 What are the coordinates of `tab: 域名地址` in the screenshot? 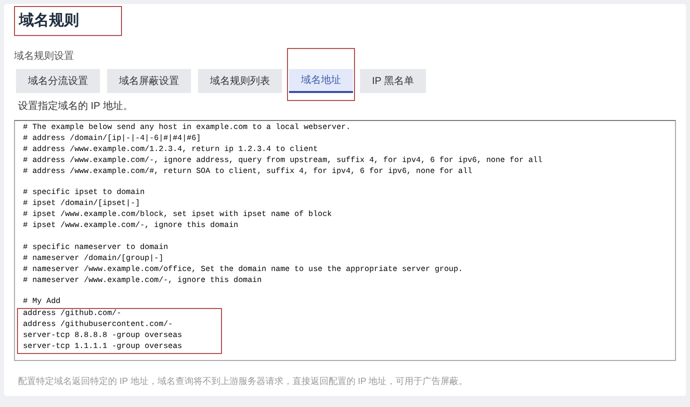 It's located at (321, 81).